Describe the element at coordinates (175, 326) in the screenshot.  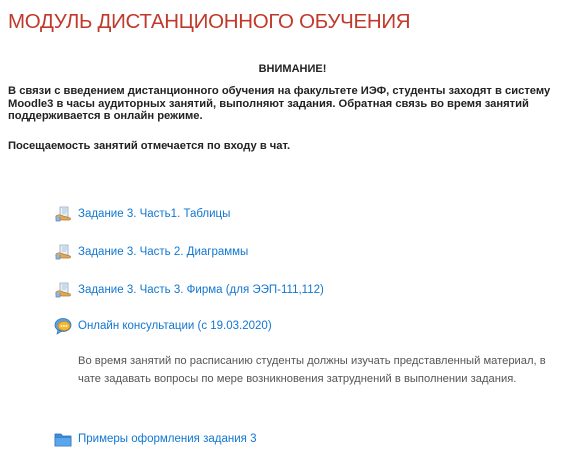
I see `activity-link-consultation: Онлайн консультации (с 19.03.2020)` at that location.